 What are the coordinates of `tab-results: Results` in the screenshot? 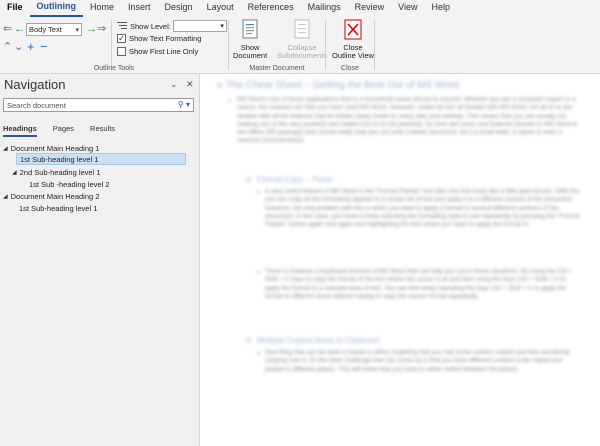 It's located at (102, 130).